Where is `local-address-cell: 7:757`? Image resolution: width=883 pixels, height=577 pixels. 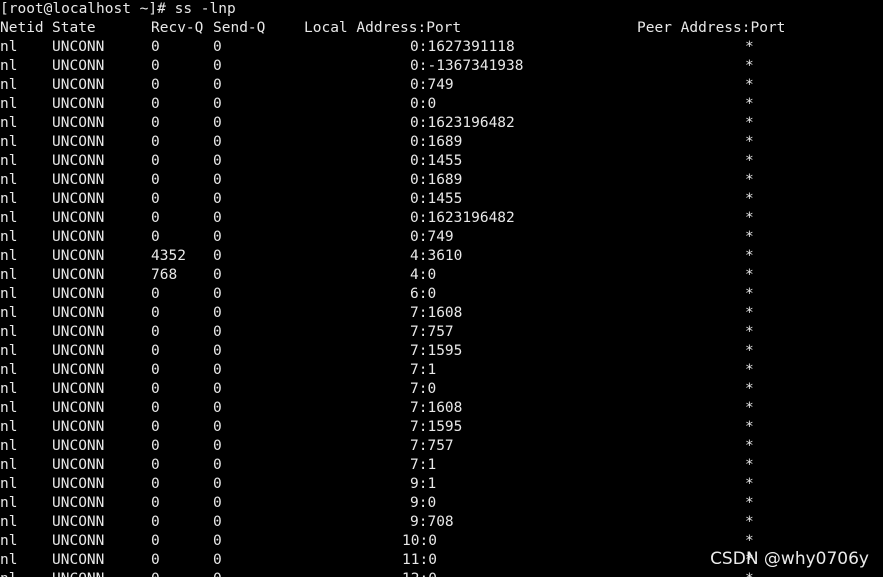 local-address-cell: 7:757 is located at coordinates (432, 446).